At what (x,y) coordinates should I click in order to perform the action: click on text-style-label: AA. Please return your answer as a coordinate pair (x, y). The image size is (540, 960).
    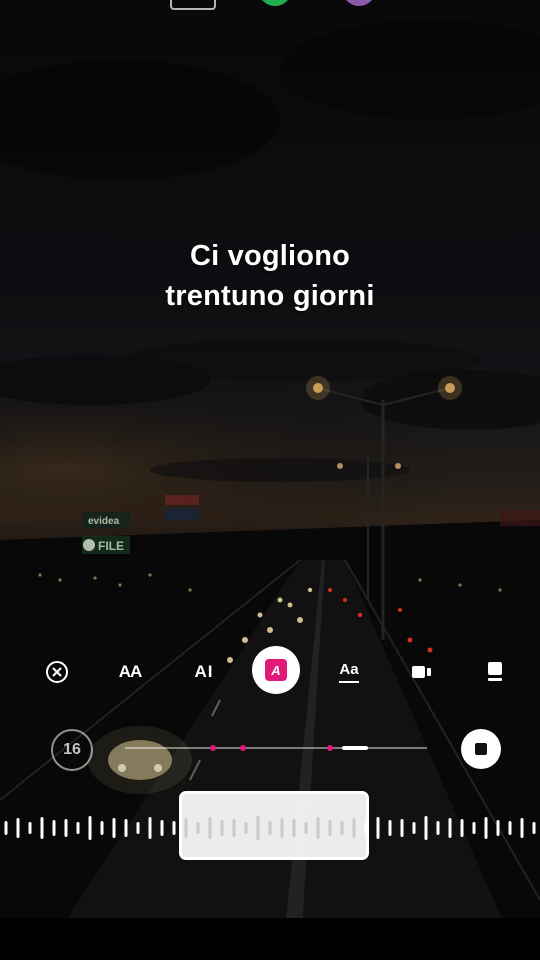
    Looking at the image, I should click on (130, 671).